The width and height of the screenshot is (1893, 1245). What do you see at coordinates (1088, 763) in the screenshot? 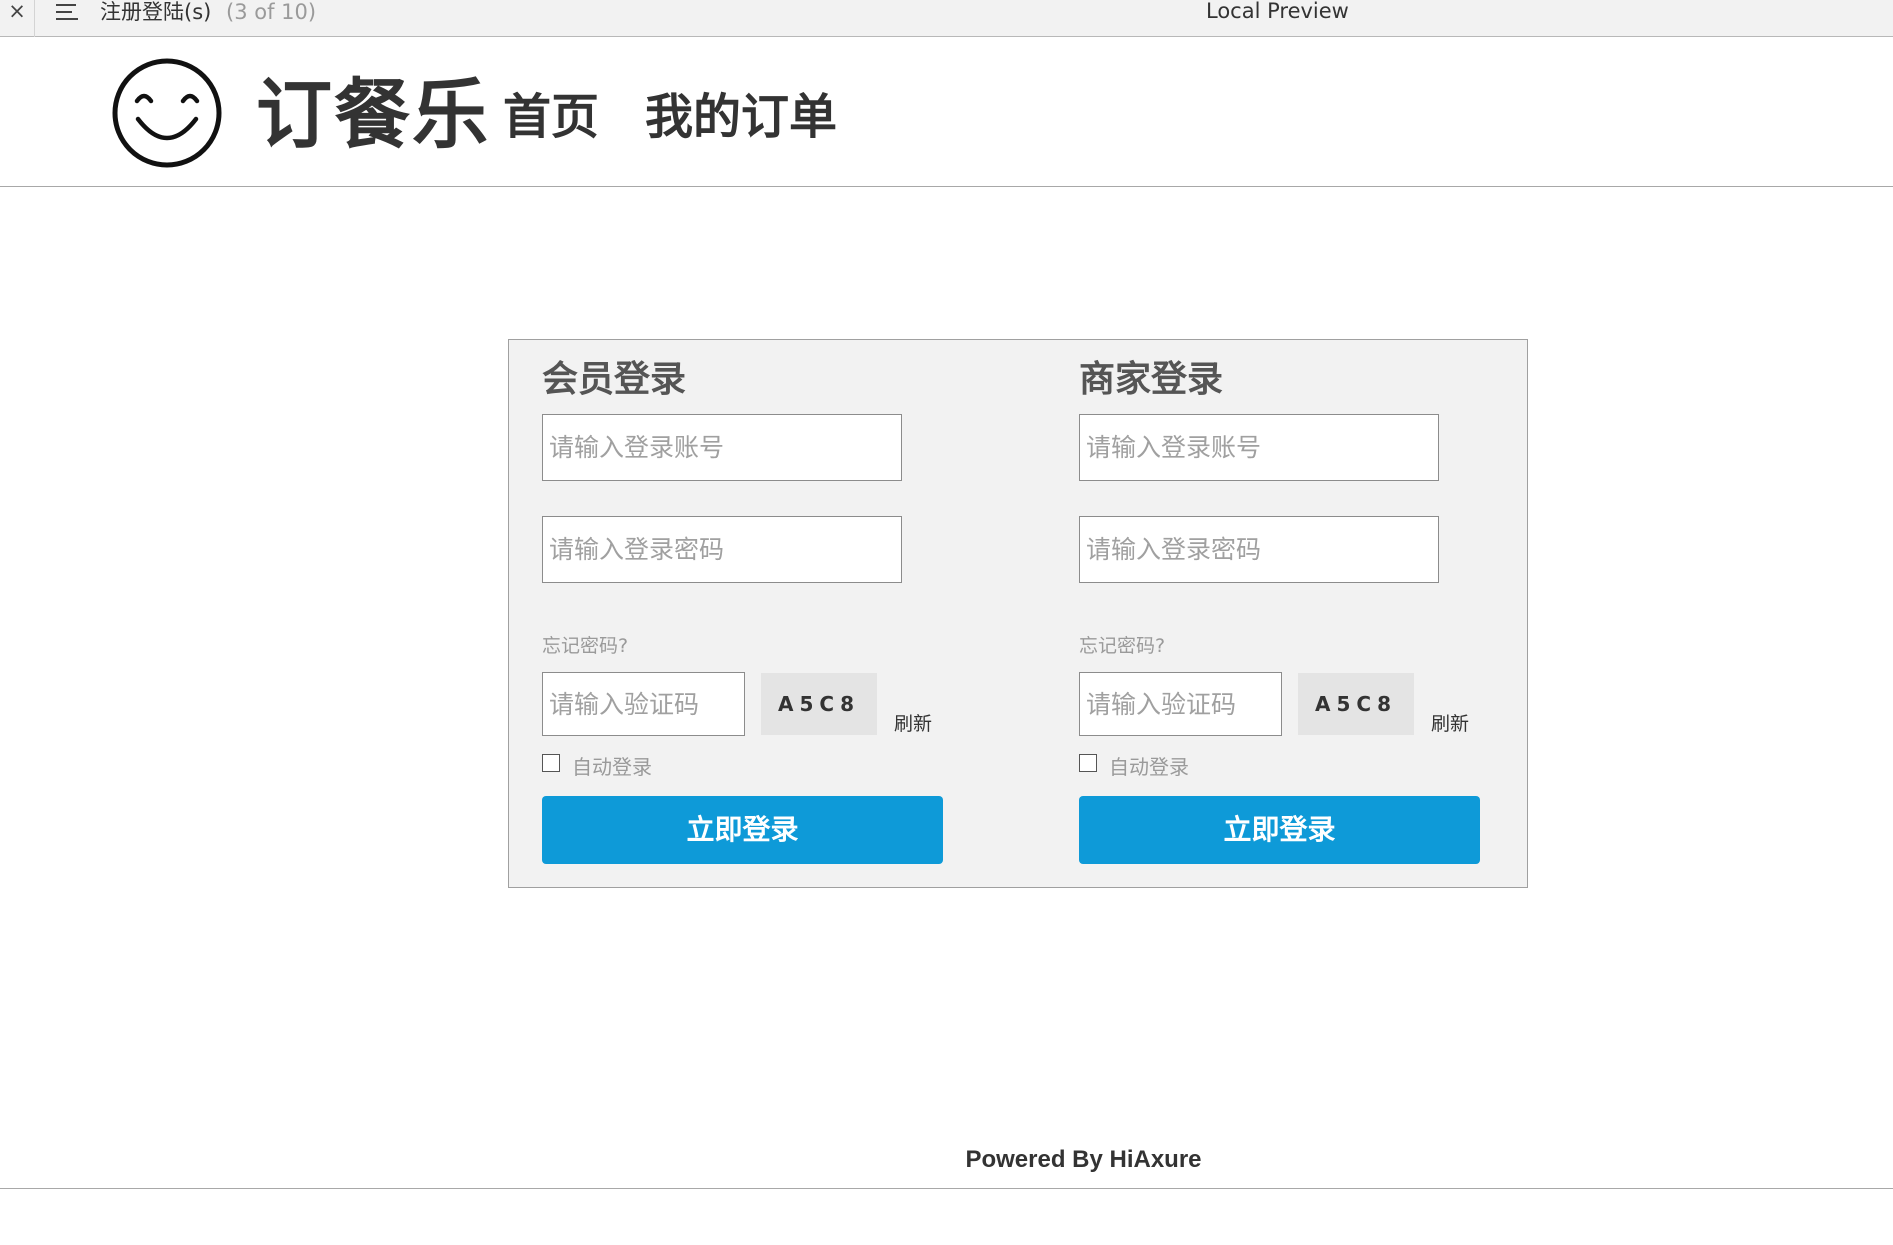
I see `merchant-auto-login-checkbox` at bounding box center [1088, 763].